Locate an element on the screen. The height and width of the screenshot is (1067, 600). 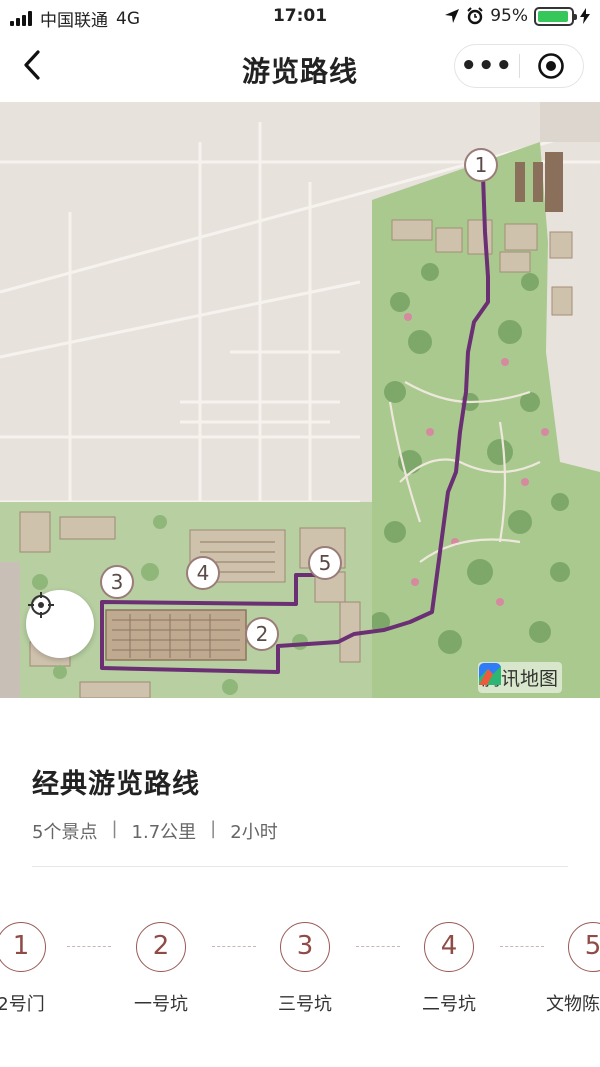
route-meta: 5个景点 | 1.7公里 | 2小时 is located at coordinates (155, 831).